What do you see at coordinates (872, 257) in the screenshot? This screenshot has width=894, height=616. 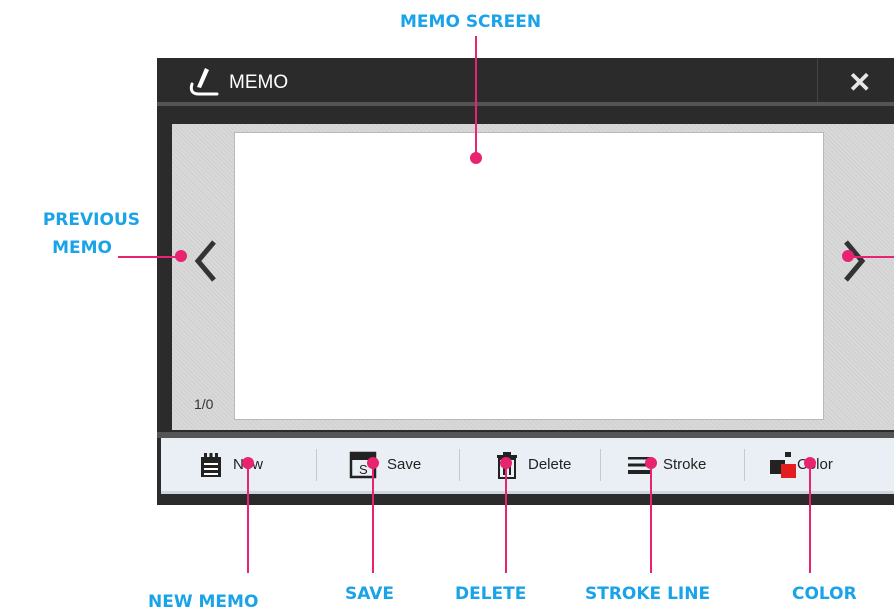 I see `leader-next-memo` at bounding box center [872, 257].